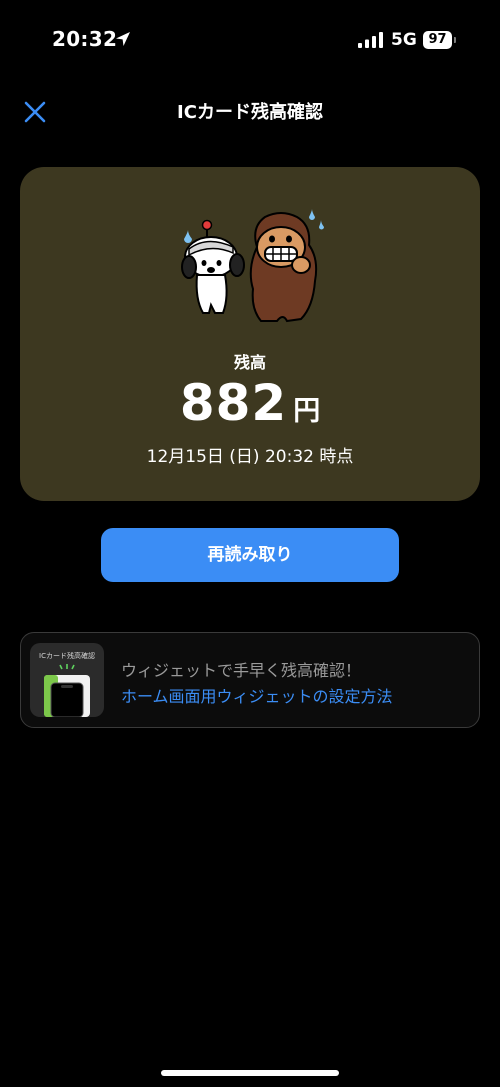  I want to click on balance-amount: 882, so click(233, 403).